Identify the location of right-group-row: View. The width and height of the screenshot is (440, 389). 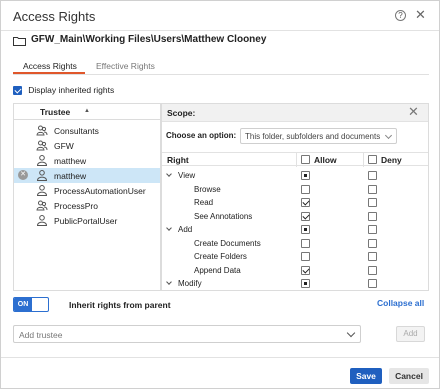
(295, 176).